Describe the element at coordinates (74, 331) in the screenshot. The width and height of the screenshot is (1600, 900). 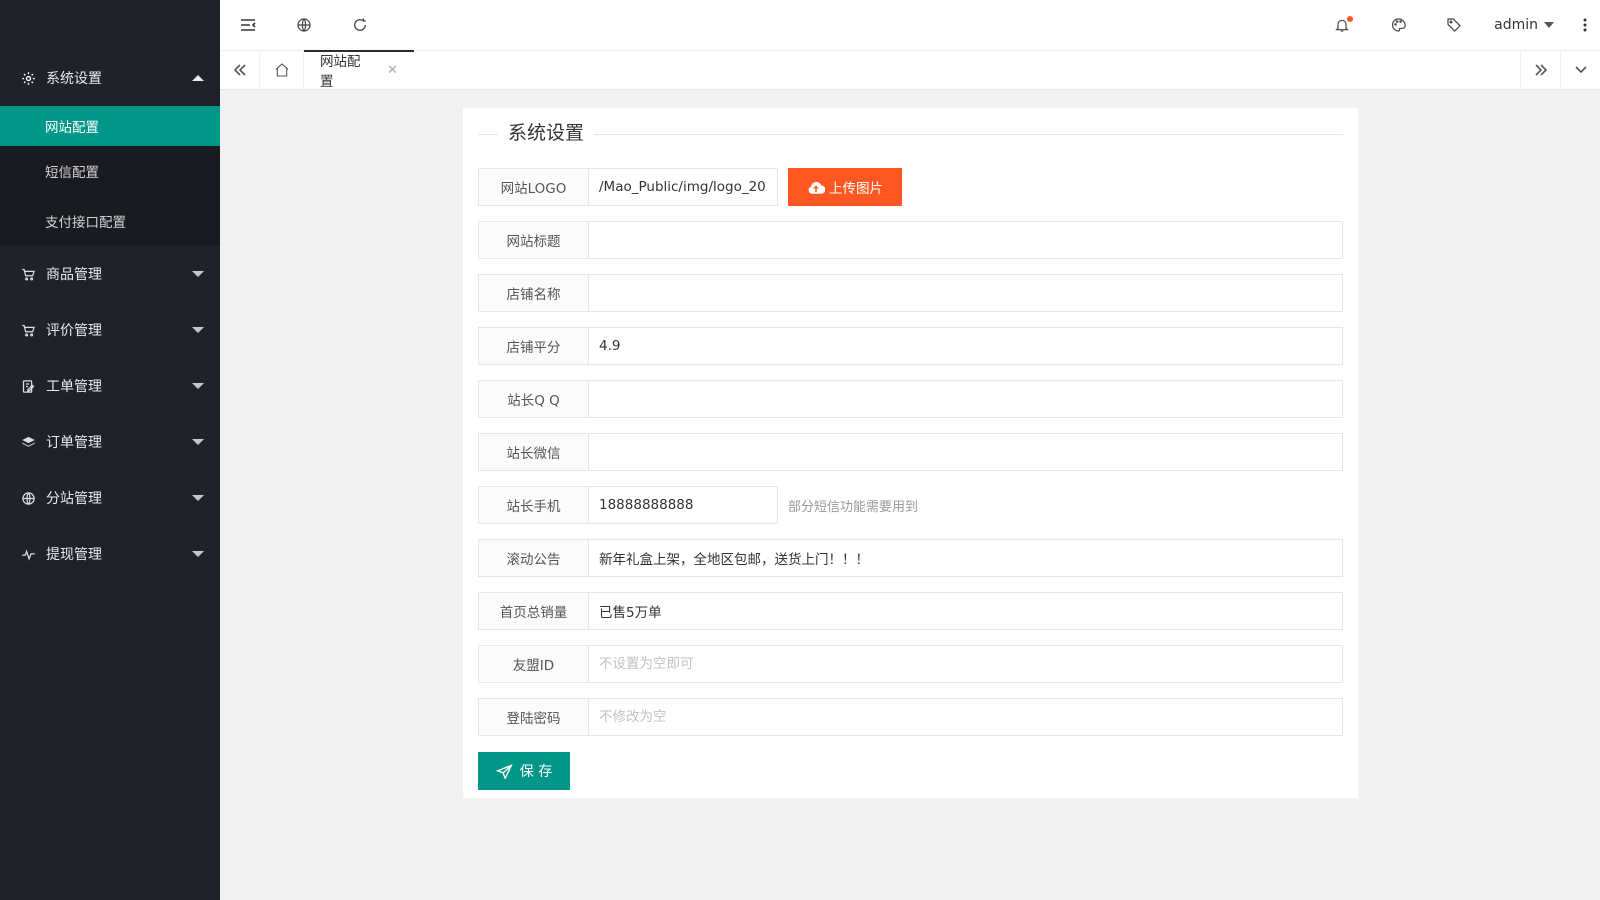
I see `sidebar-item-label: 评价管理` at that location.